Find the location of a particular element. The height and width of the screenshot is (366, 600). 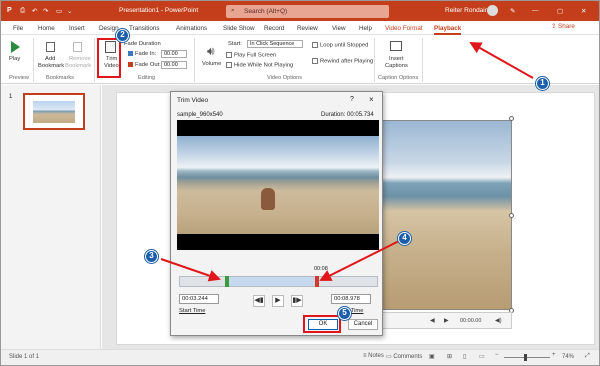

arrow-to-end-handle is located at coordinates (359, 260).